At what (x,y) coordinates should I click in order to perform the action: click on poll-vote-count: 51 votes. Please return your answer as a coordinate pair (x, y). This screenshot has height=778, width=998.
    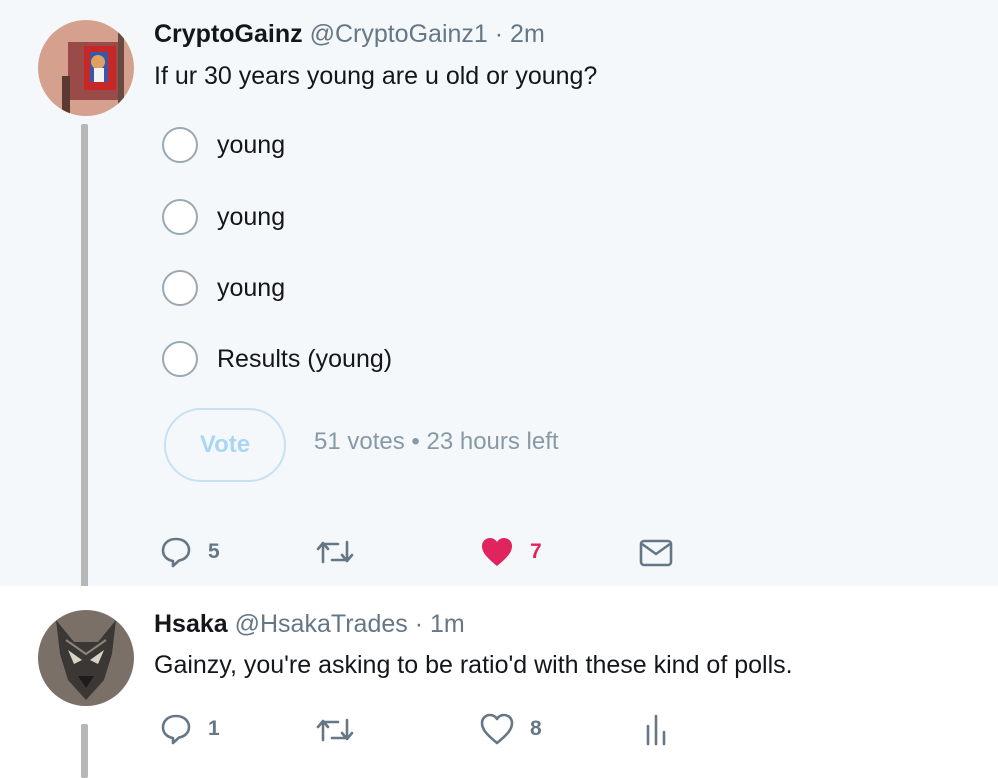
    Looking at the image, I should click on (359, 441).